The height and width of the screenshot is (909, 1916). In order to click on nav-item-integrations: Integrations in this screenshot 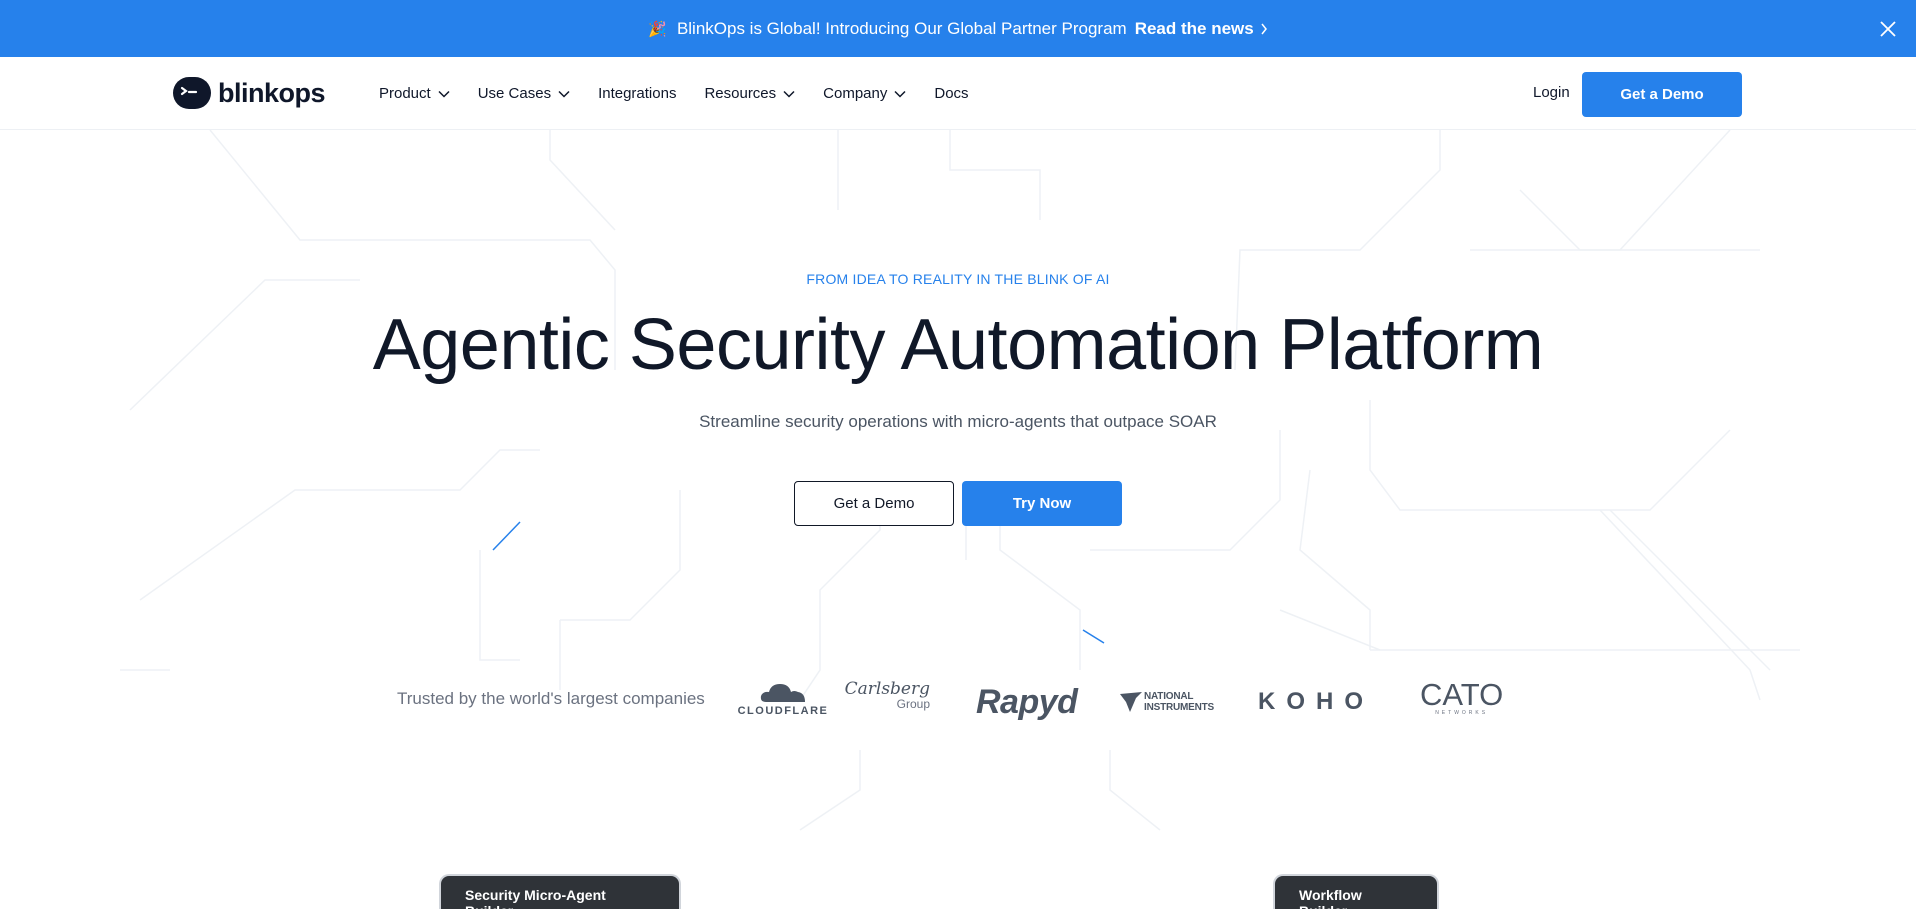, I will do `click(637, 93)`.